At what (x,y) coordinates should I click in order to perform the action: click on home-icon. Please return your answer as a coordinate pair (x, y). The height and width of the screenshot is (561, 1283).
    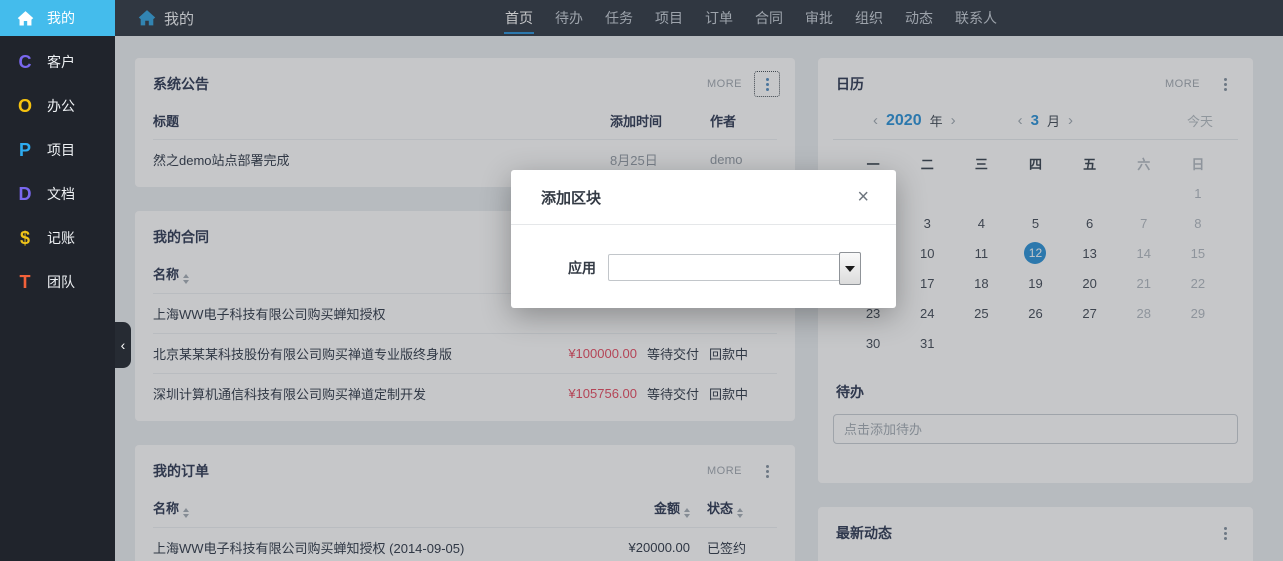
    Looking at the image, I should click on (25, 18).